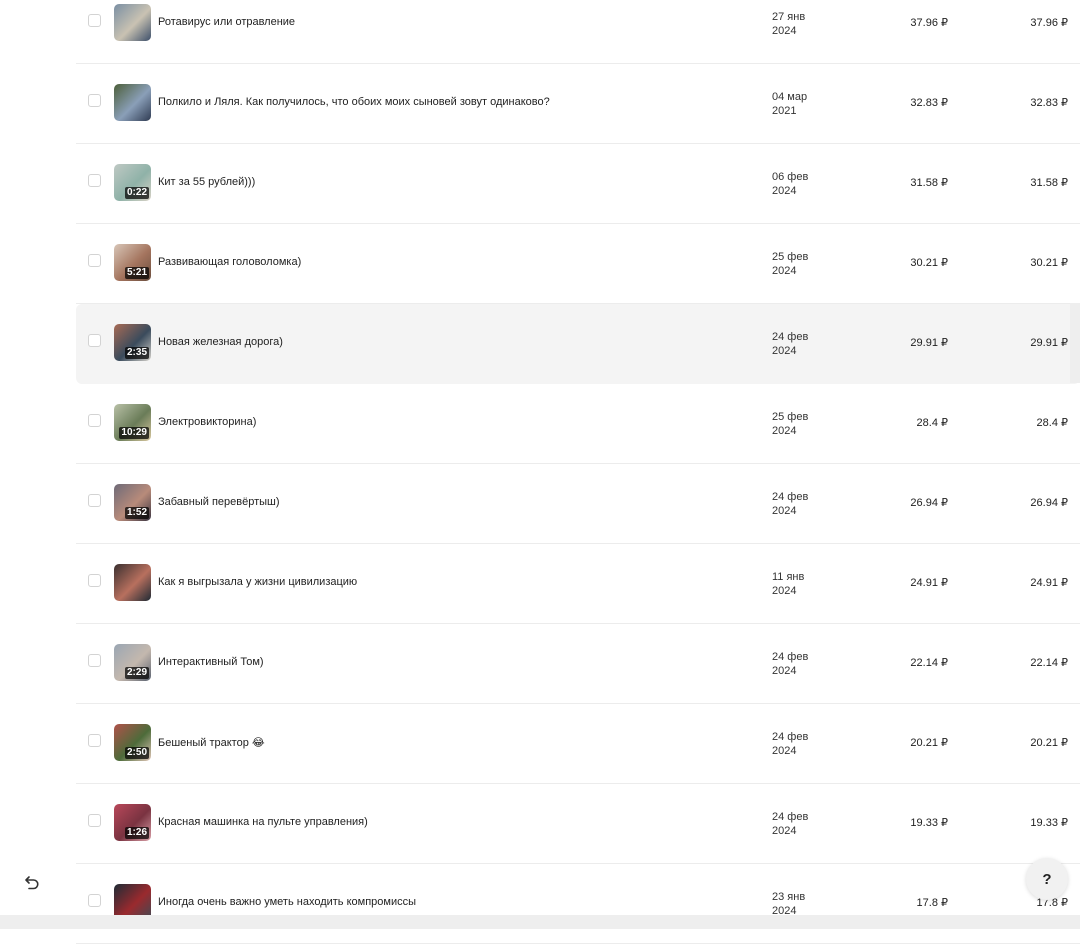  Describe the element at coordinates (132, 502) in the screenshot. I see `video-thumbnail: 1:52` at that location.